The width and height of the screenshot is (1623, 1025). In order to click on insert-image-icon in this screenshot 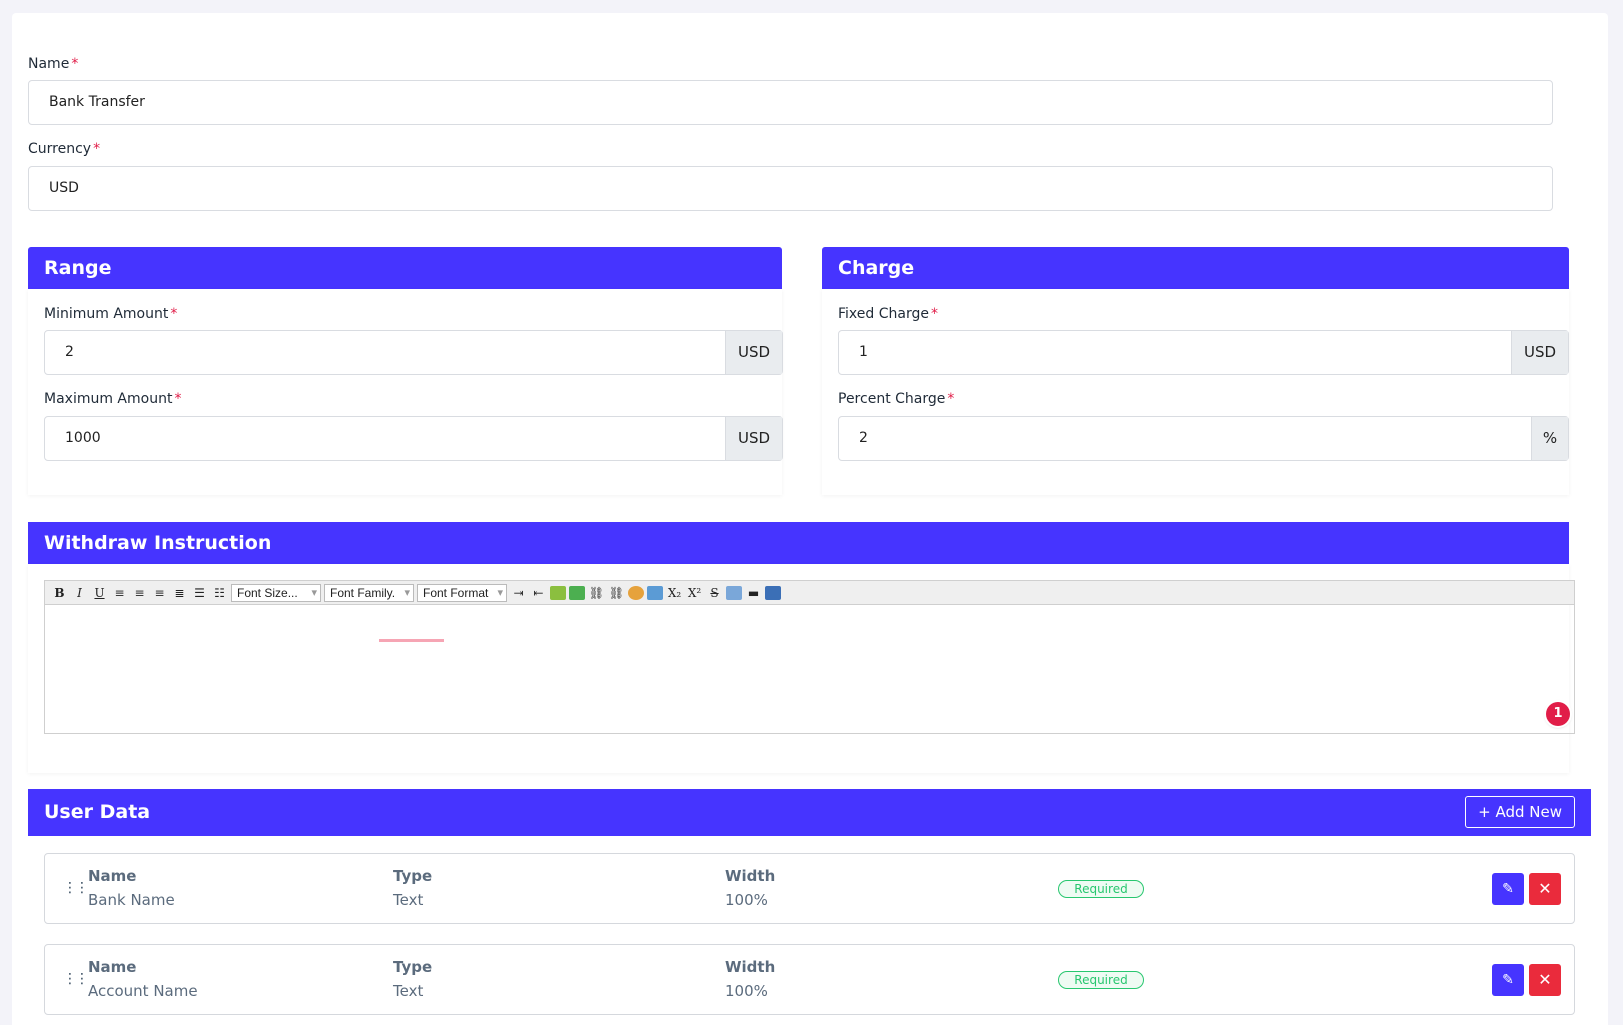, I will do `click(577, 592)`.